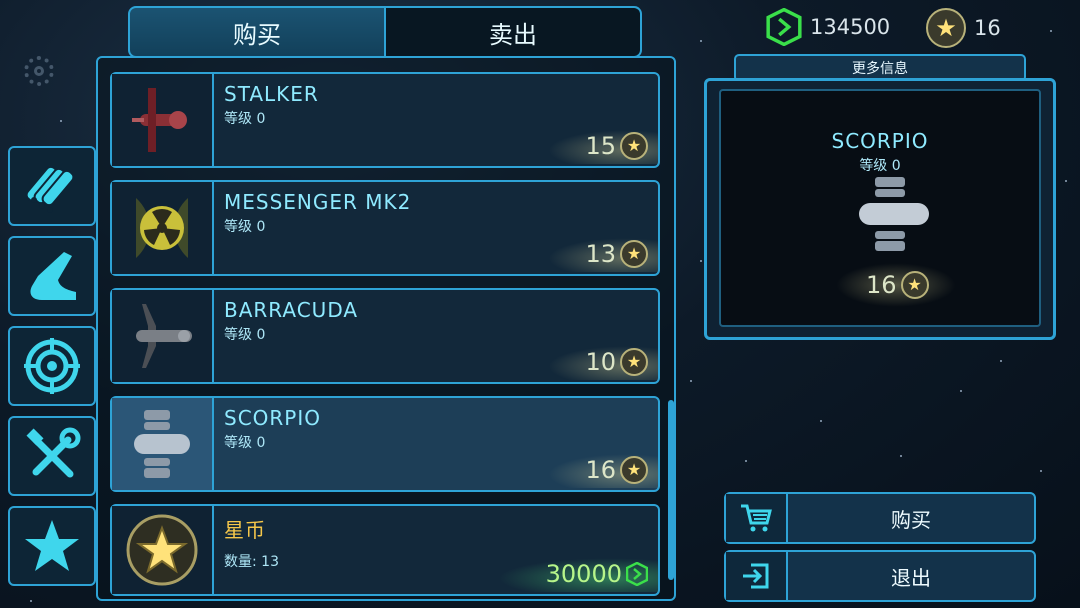 The image size is (1080, 608). What do you see at coordinates (271, 94) in the screenshot?
I see `item-name: STALKER` at bounding box center [271, 94].